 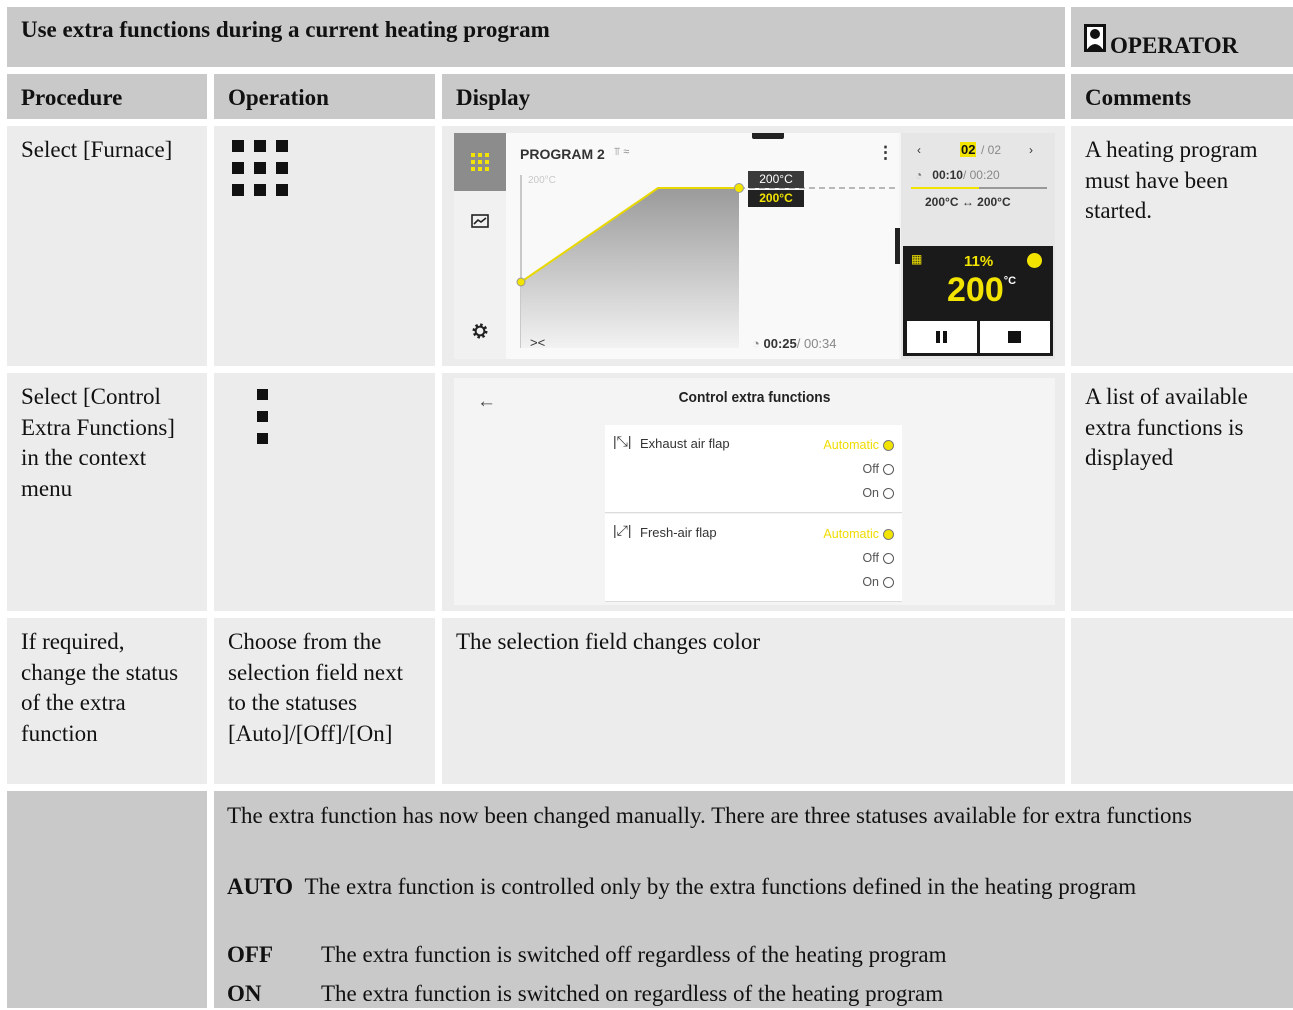 I want to click on role-cell: OPERATOR, so click(x=1182, y=37).